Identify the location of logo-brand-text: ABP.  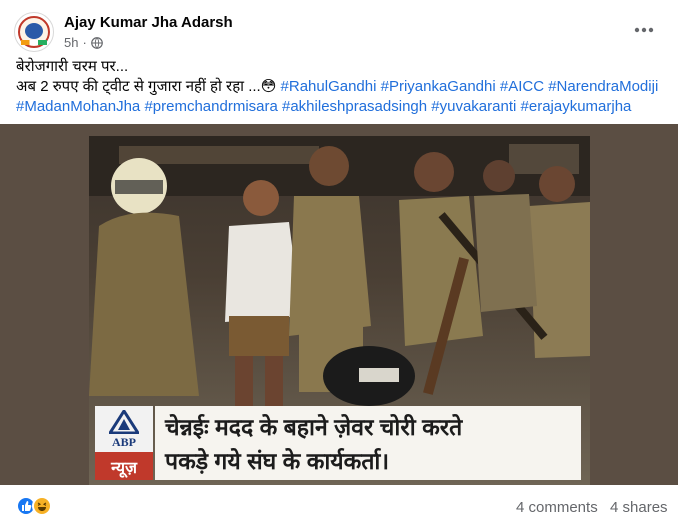
(124, 442).